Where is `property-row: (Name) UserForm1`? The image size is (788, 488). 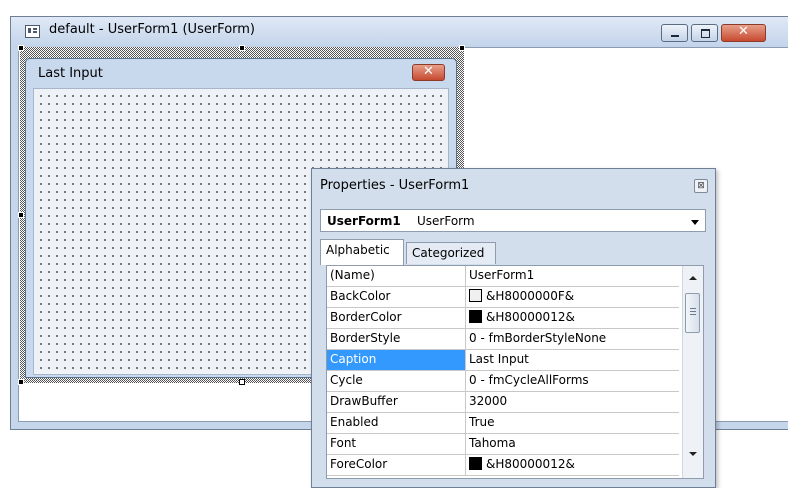
property-row: (Name) UserForm1 is located at coordinates (503, 276).